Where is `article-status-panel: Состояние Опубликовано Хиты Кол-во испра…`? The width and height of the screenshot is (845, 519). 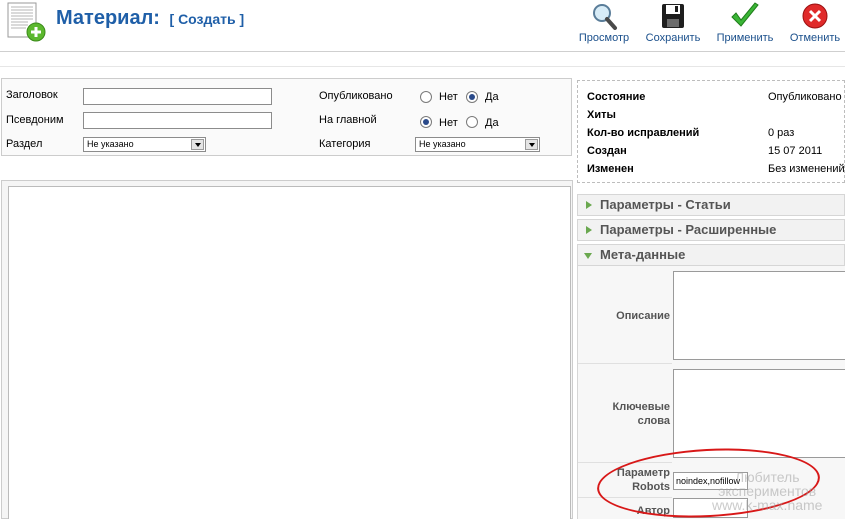
article-status-panel: Состояние Опубликовано Хиты Кол-во испра… is located at coordinates (711, 131).